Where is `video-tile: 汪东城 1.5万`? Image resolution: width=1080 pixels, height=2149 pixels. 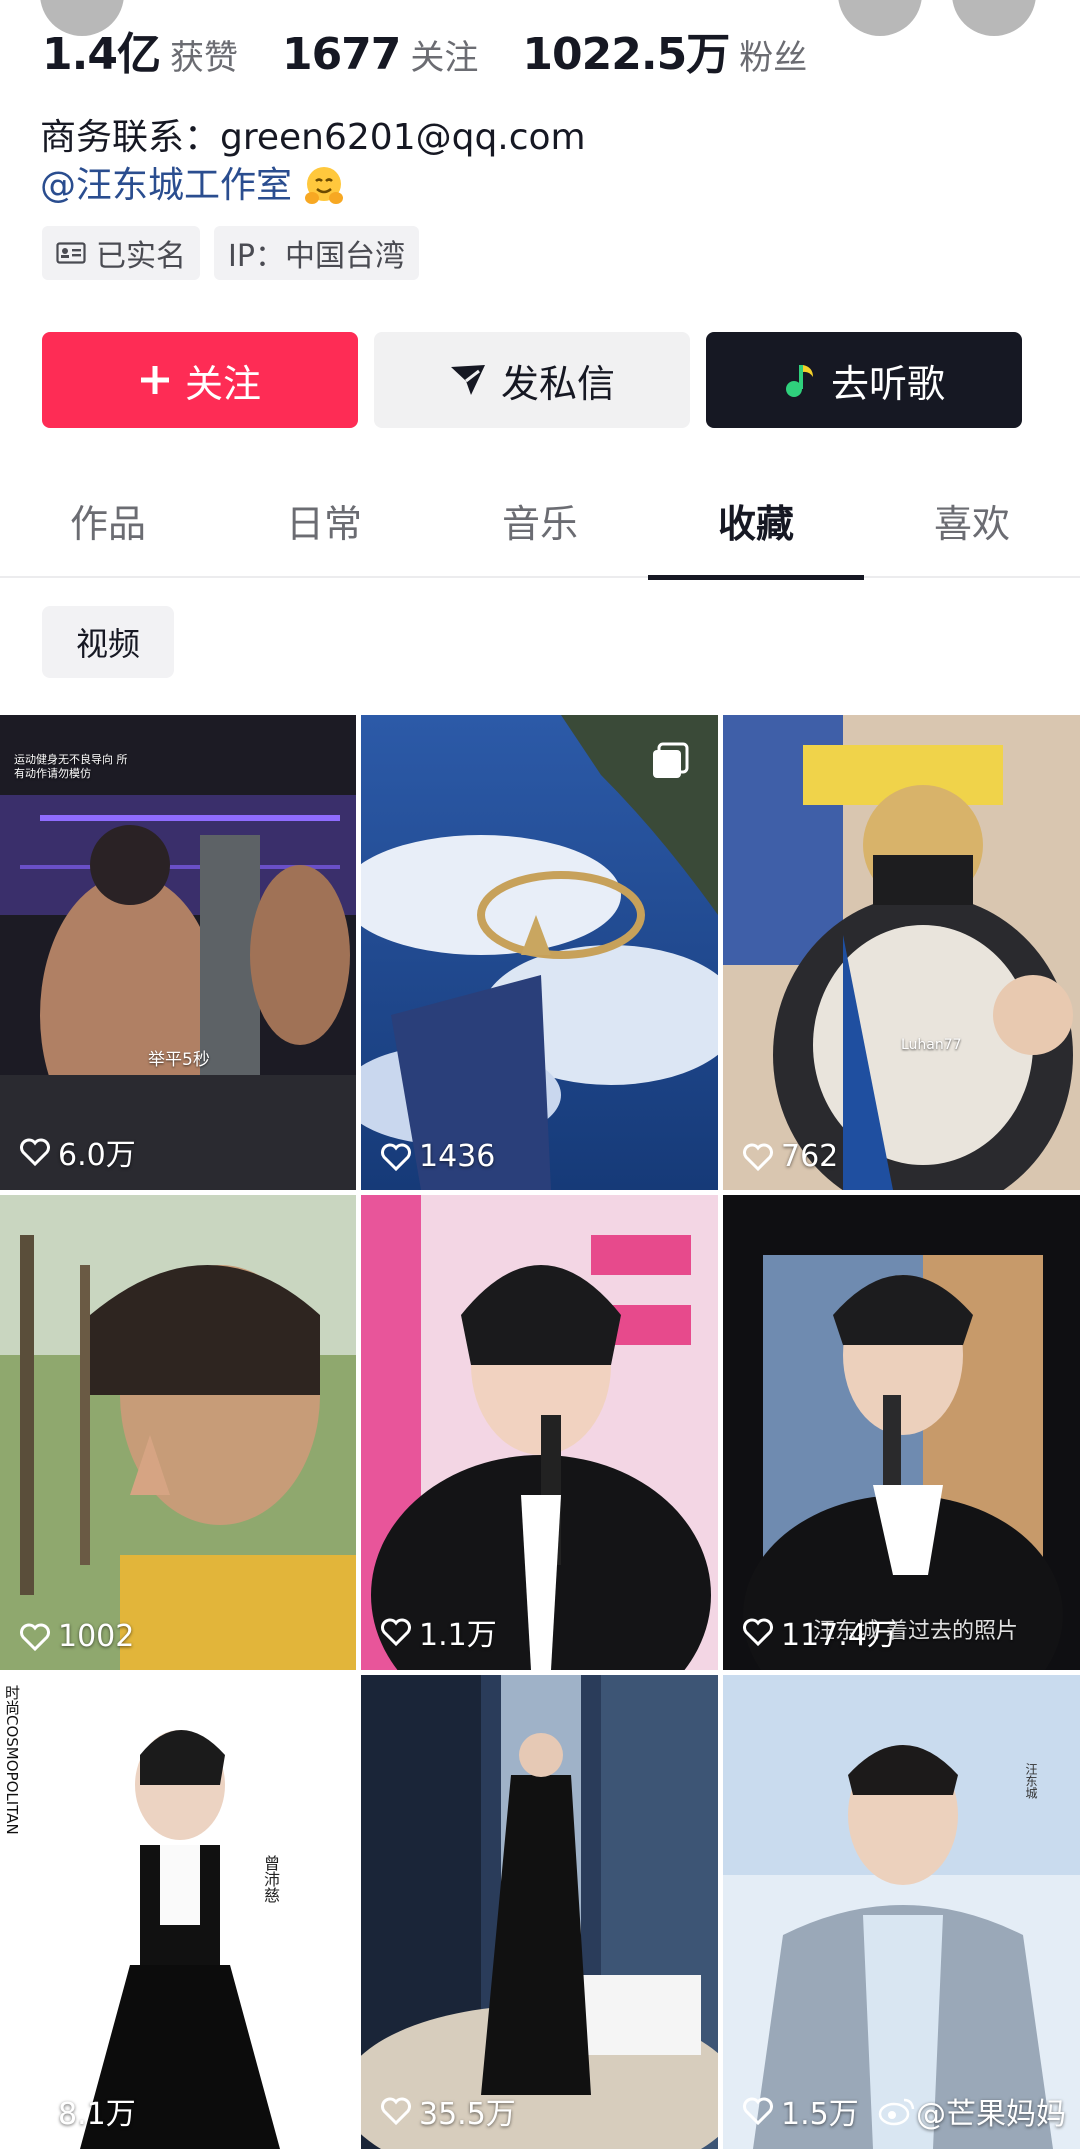
video-tile: 汪东城 1.5万 is located at coordinates (901, 1912).